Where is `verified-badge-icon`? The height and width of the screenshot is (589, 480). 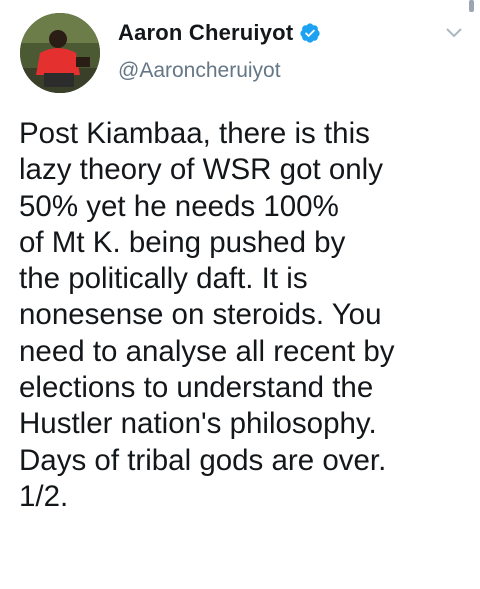 verified-badge-icon is located at coordinates (310, 33).